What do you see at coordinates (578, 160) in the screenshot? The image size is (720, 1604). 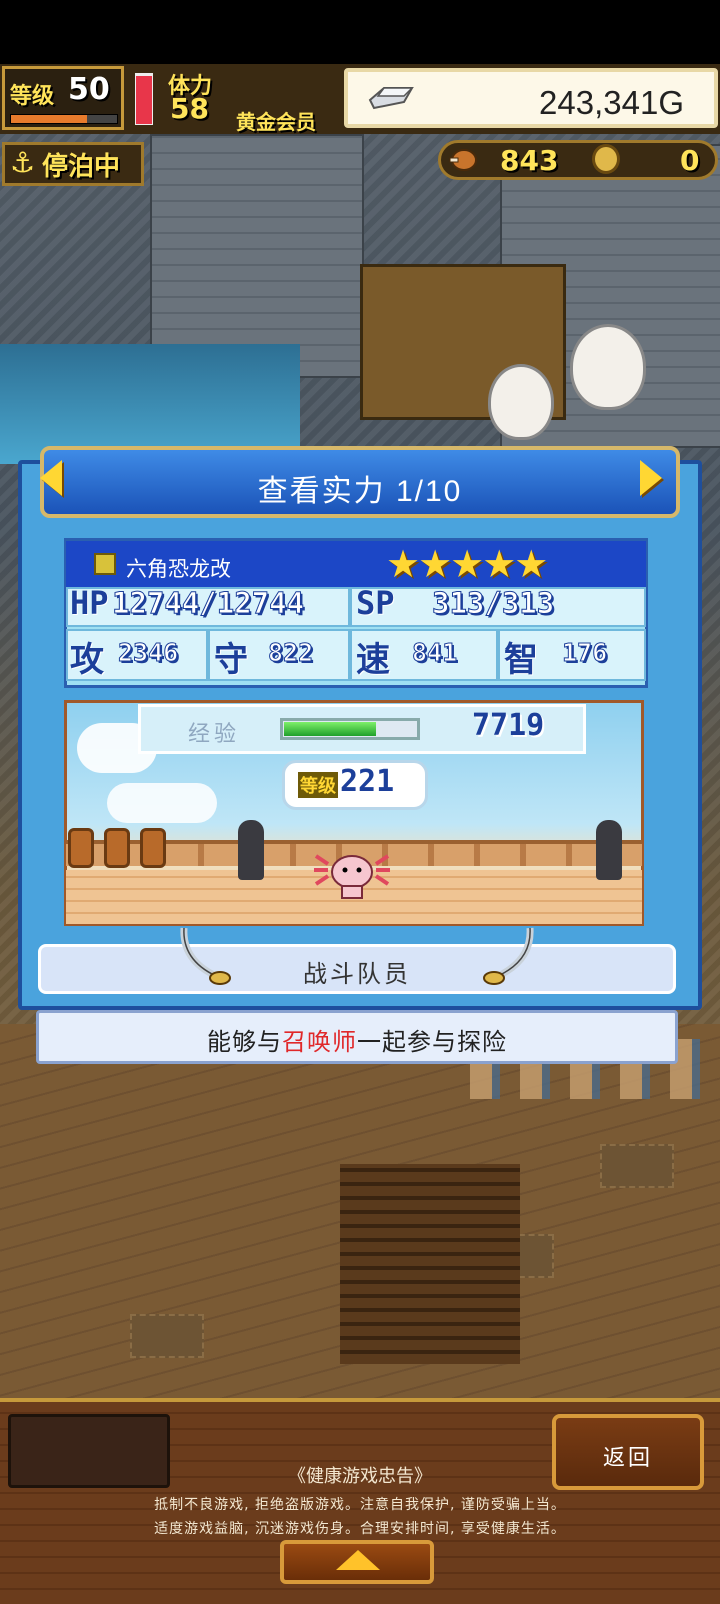 I see `resource-display` at bounding box center [578, 160].